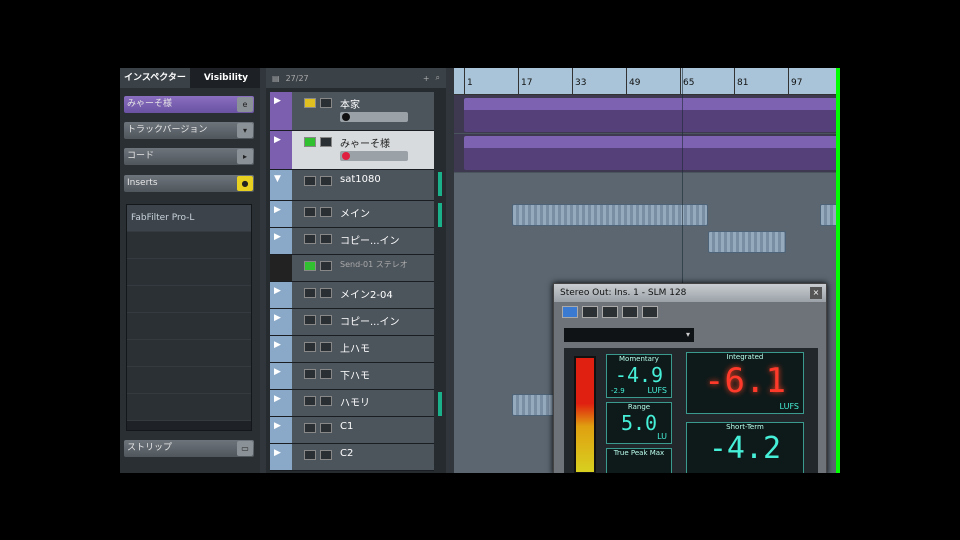  Describe the element at coordinates (356, 185) in the screenshot. I see `track-row: ▼ sat1080` at that location.